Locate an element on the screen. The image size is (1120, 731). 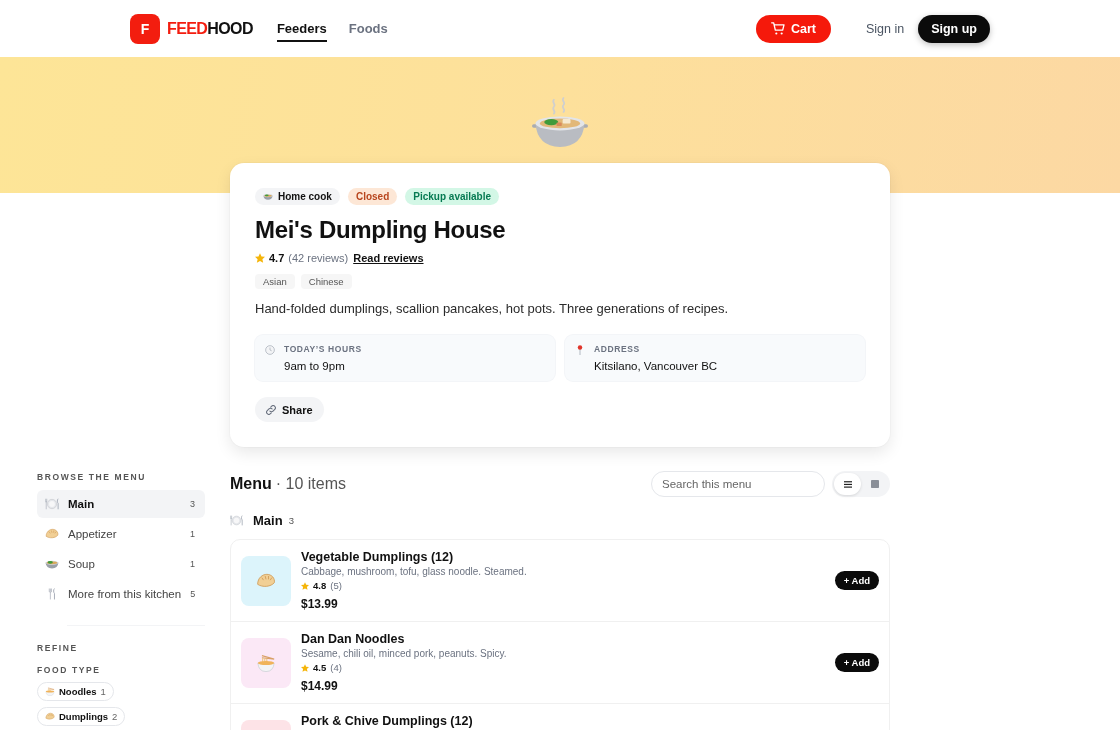
category-item: Main 3 is located at coordinates (121, 504).